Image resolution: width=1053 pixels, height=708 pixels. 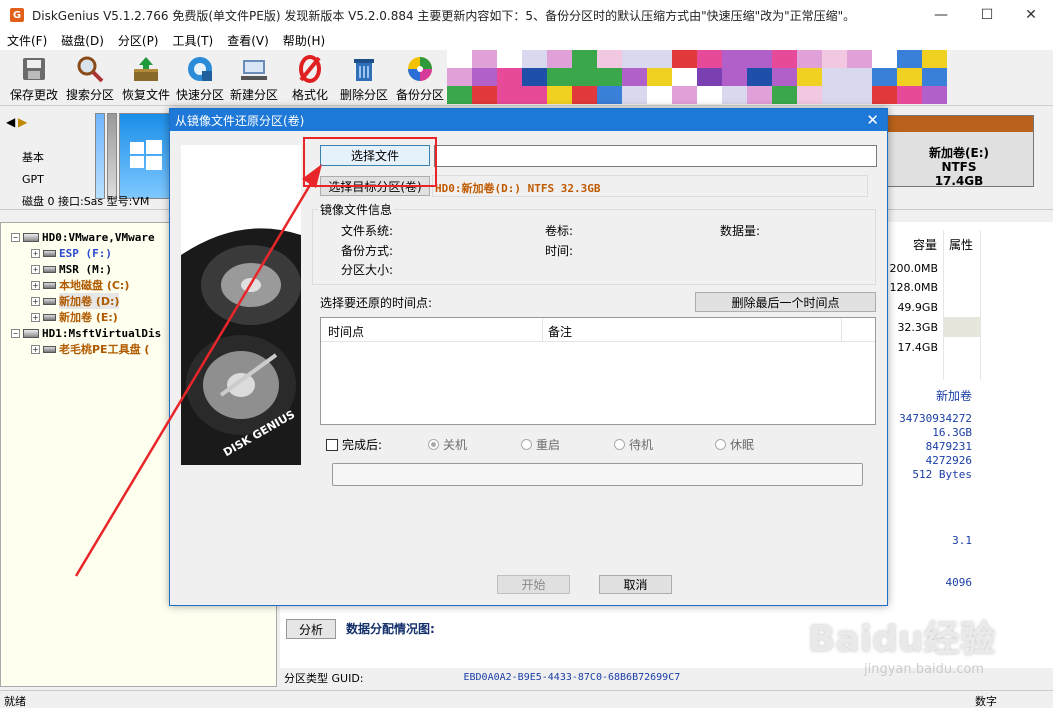 What do you see at coordinates (420, 69) in the screenshot?
I see `backup-disc-icon` at bounding box center [420, 69].